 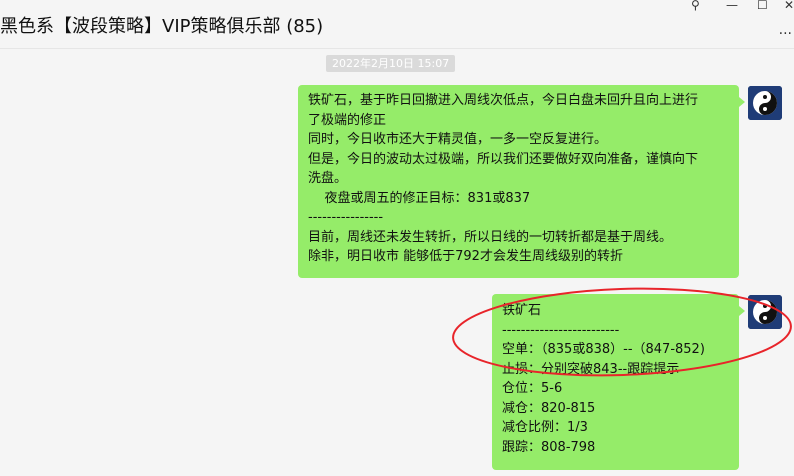 What do you see at coordinates (591, 369) in the screenshot?
I see `message-line: 止损：分别突破843--跟踪提示` at bounding box center [591, 369].